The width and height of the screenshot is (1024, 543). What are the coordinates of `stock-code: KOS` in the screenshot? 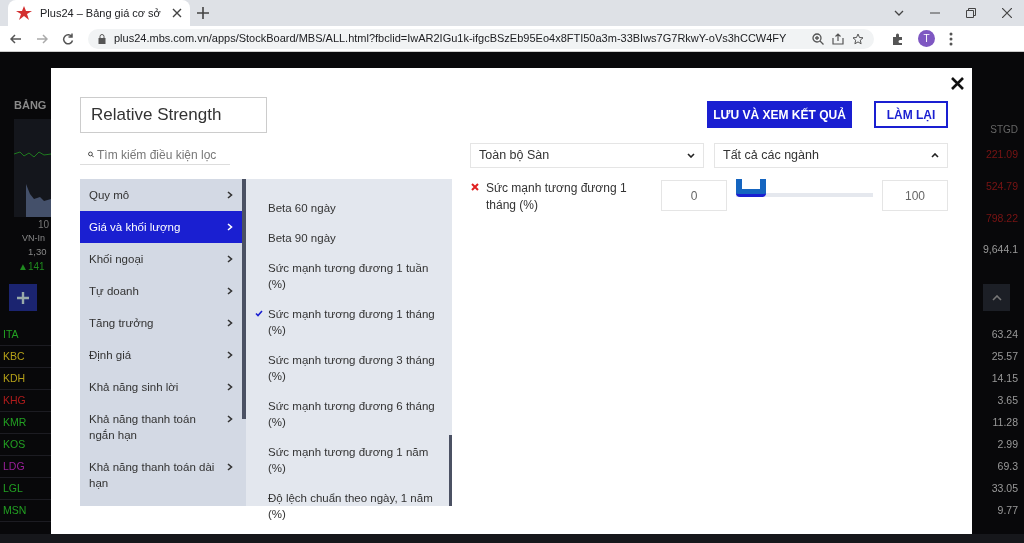 It's located at (14, 444).